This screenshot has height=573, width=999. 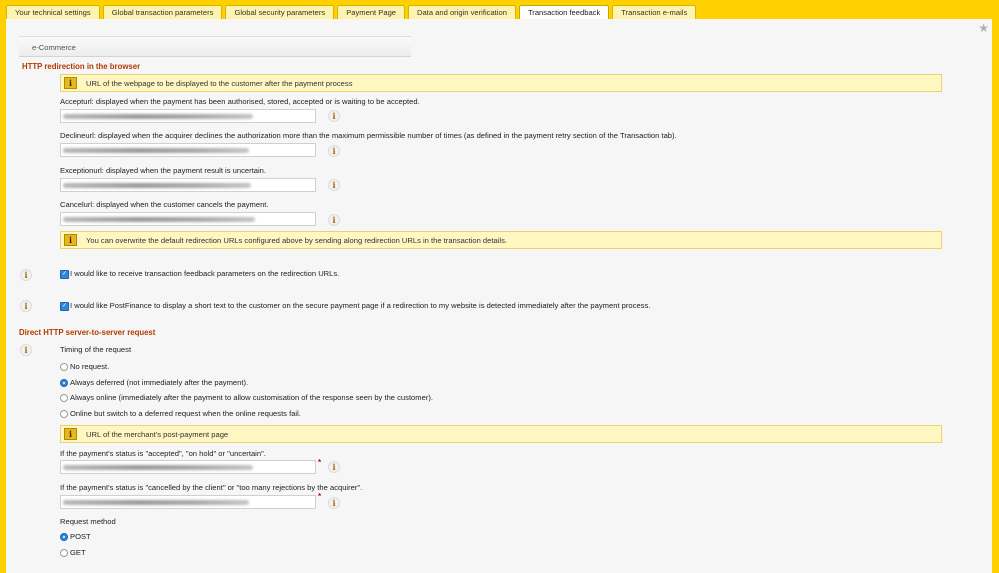 What do you see at coordinates (80, 536) in the screenshot?
I see `radio-method-post-label: POST` at bounding box center [80, 536].